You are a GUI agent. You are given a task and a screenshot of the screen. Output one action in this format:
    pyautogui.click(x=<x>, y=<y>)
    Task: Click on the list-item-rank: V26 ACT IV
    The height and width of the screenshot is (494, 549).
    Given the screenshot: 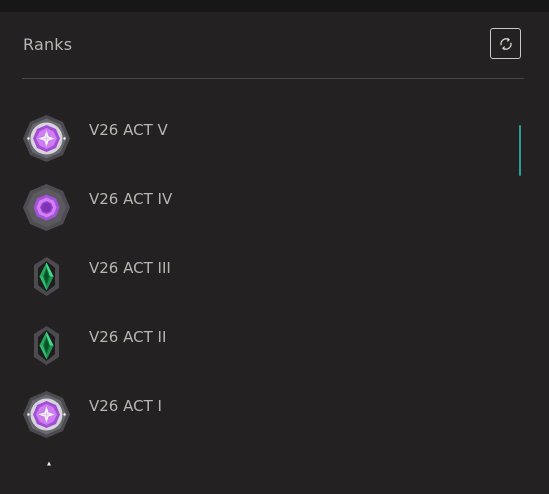 What is the action you would take?
    pyautogui.click(x=257, y=212)
    